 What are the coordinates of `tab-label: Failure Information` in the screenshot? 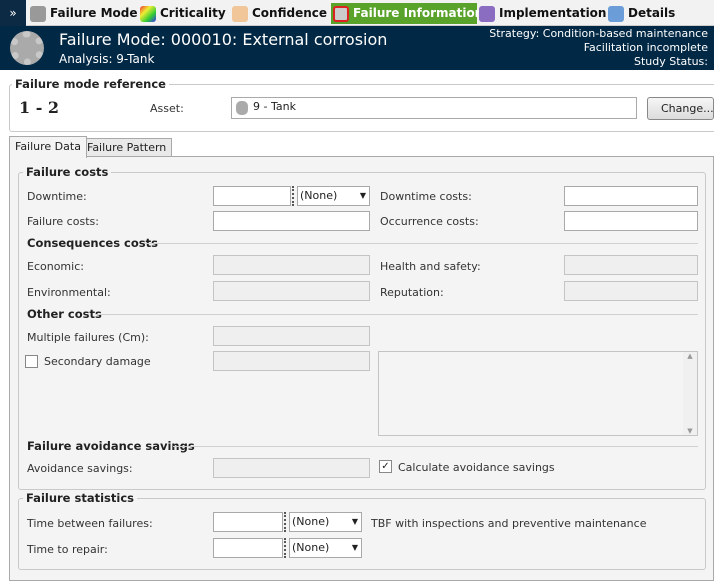 It's located at (418, 13).